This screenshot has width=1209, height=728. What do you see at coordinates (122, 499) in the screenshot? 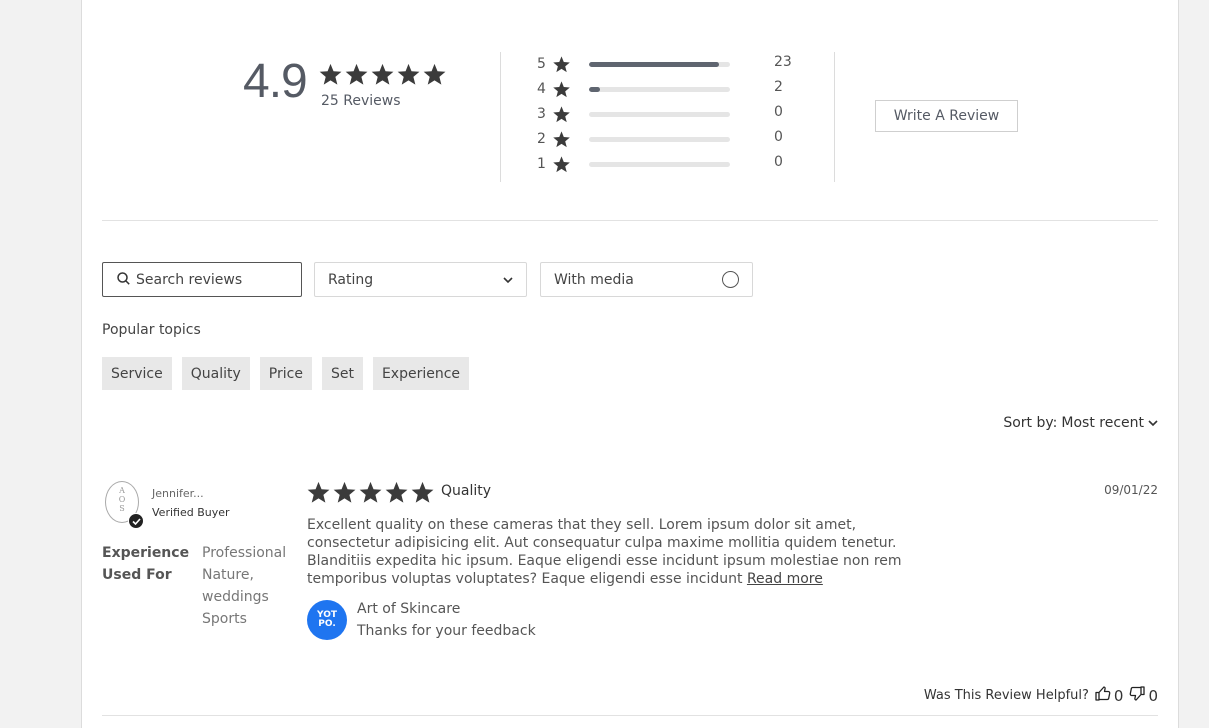
I see `avatar-monogram: A O S` at bounding box center [122, 499].